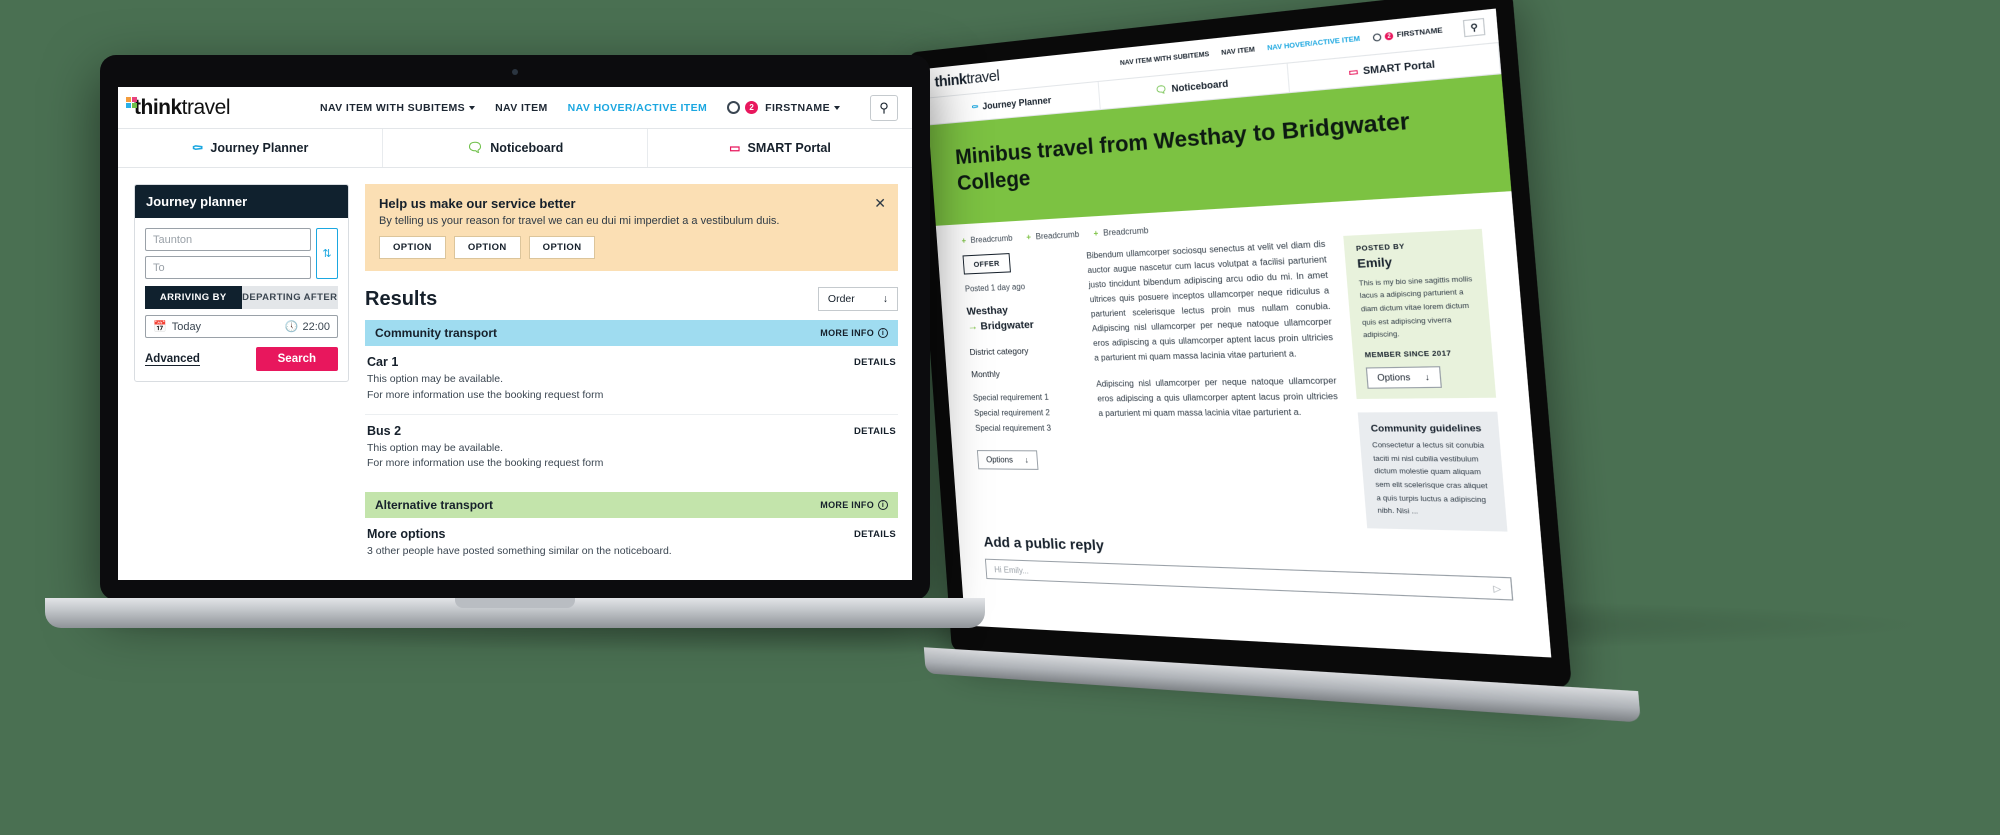 This screenshot has width=2000, height=835. What do you see at coordinates (1165, 59) in the screenshot?
I see `rear-nav-item-0: NAV ITEM WITH SUBITEMS` at bounding box center [1165, 59].